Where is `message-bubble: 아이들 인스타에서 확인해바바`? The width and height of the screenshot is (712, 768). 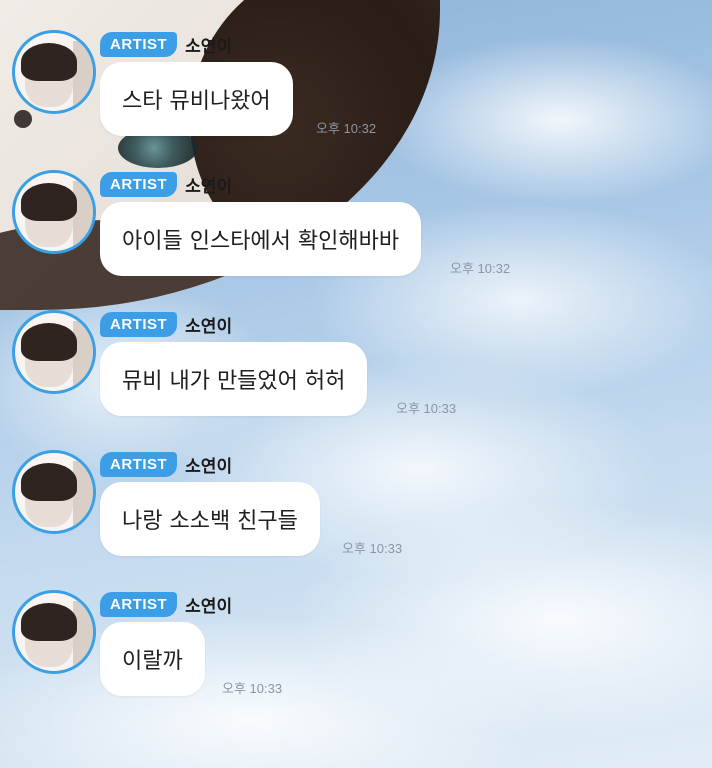
message-bubble: 아이들 인스타에서 확인해바바 is located at coordinates (261, 239).